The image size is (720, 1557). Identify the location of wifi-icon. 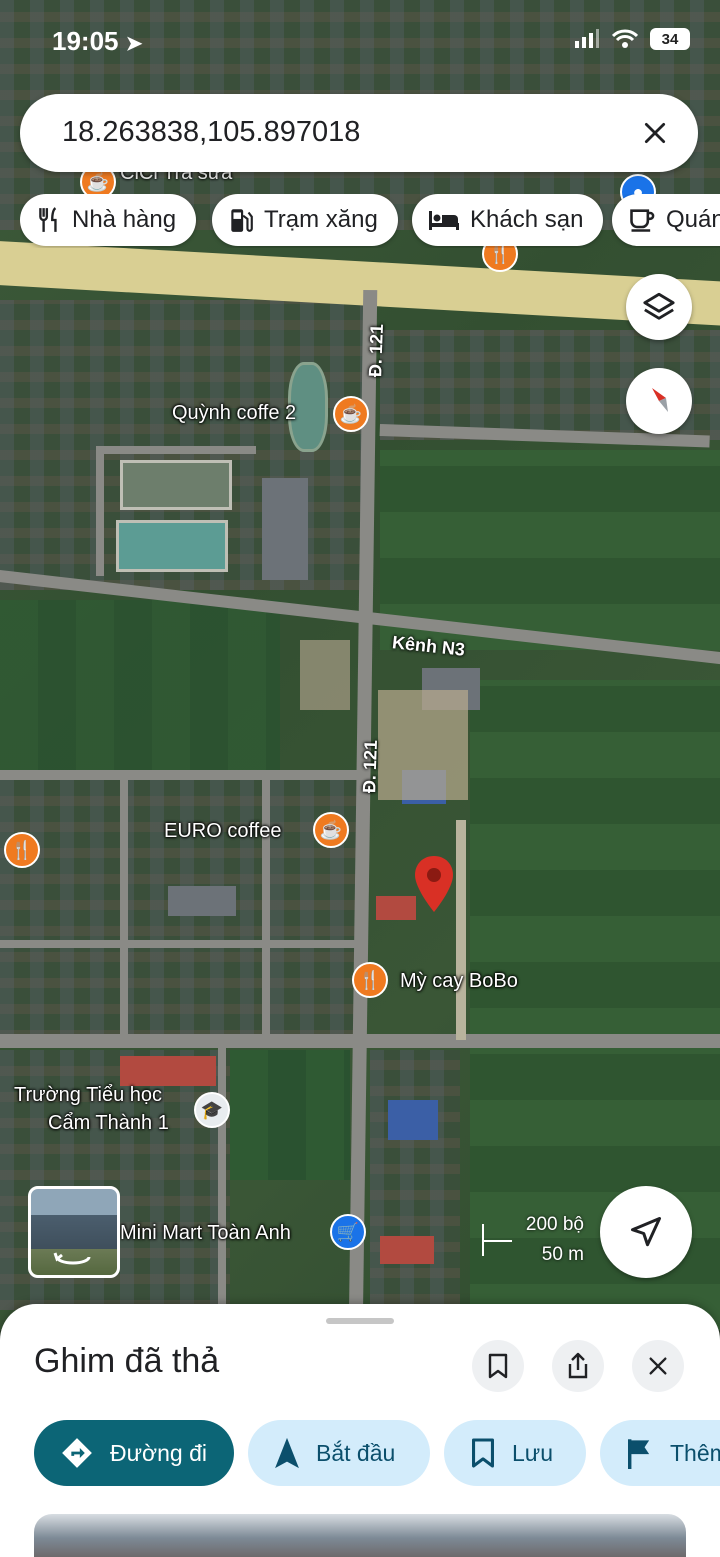
(625, 38).